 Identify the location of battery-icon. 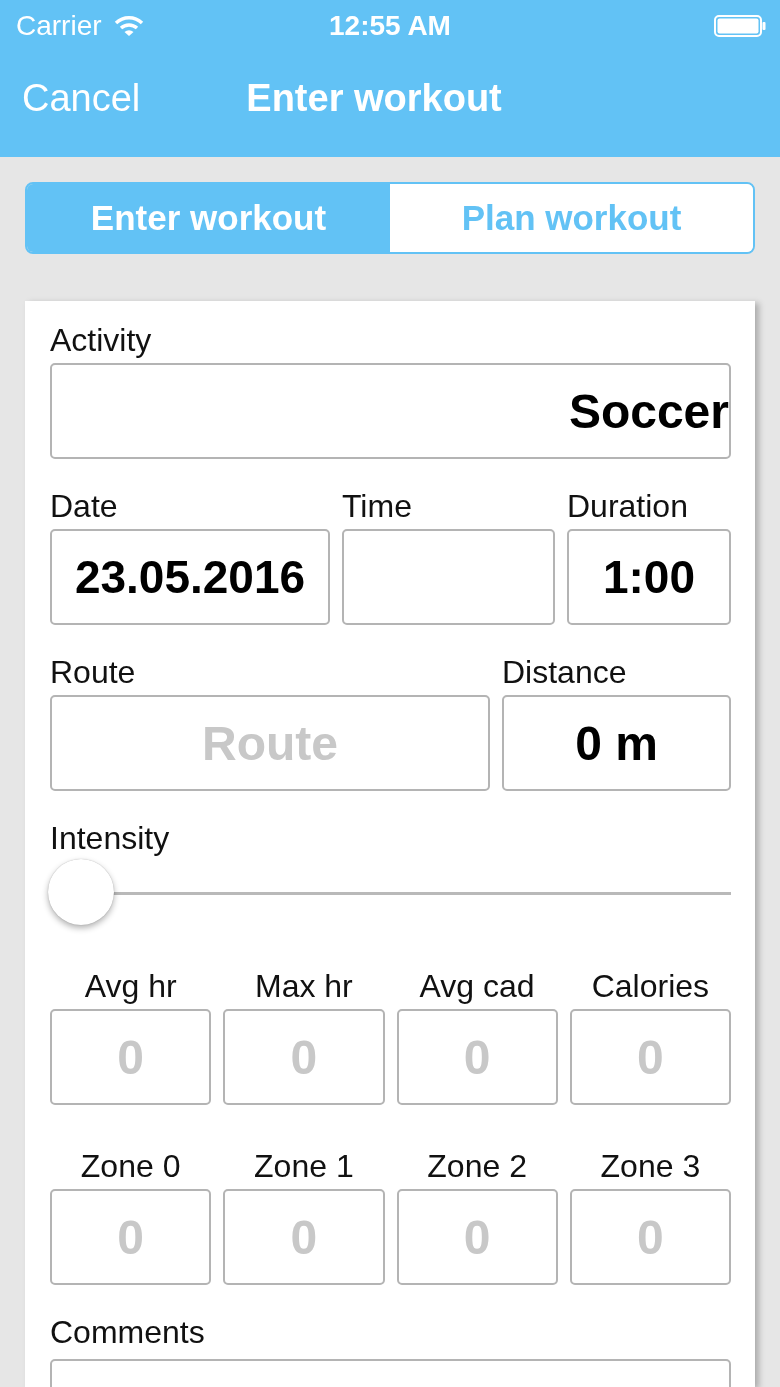
(740, 26).